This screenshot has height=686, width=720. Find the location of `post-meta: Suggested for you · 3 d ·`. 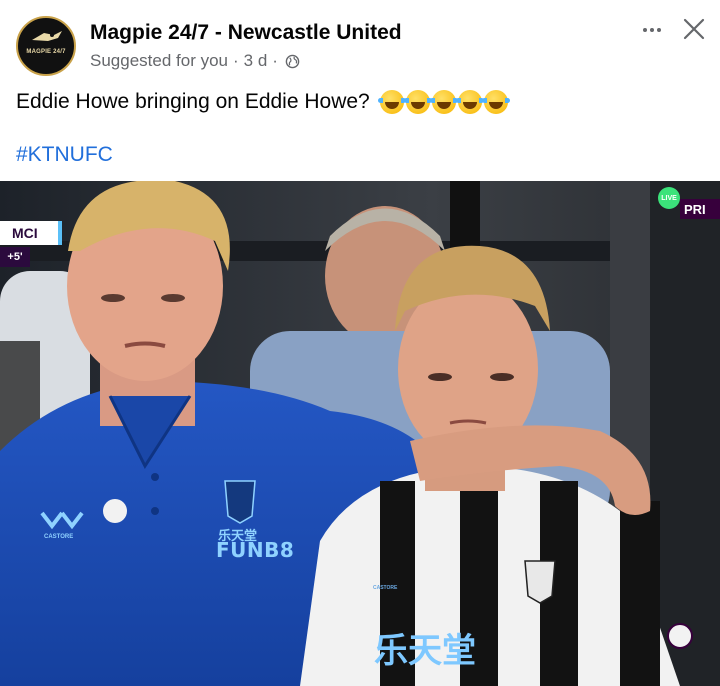

post-meta: Suggested for you · 3 d · is located at coordinates (195, 61).